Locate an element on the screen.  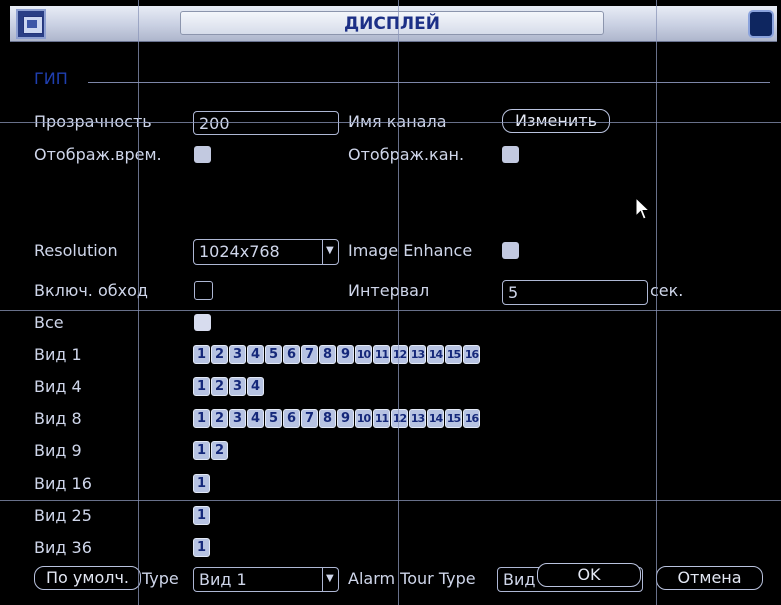
resolution-value: 1024x768 is located at coordinates (239, 251).